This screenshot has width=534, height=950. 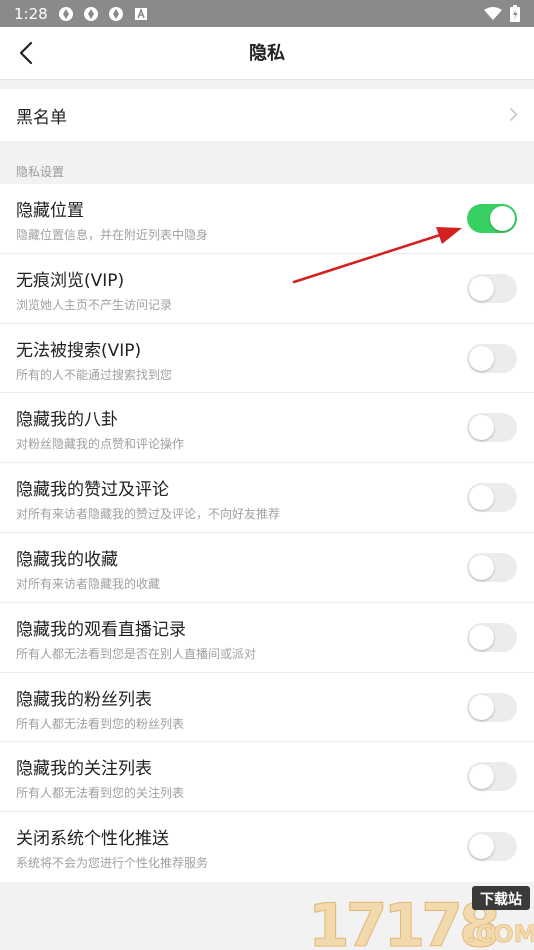 What do you see at coordinates (50, 211) in the screenshot?
I see `setting-title: 隐藏位置` at bounding box center [50, 211].